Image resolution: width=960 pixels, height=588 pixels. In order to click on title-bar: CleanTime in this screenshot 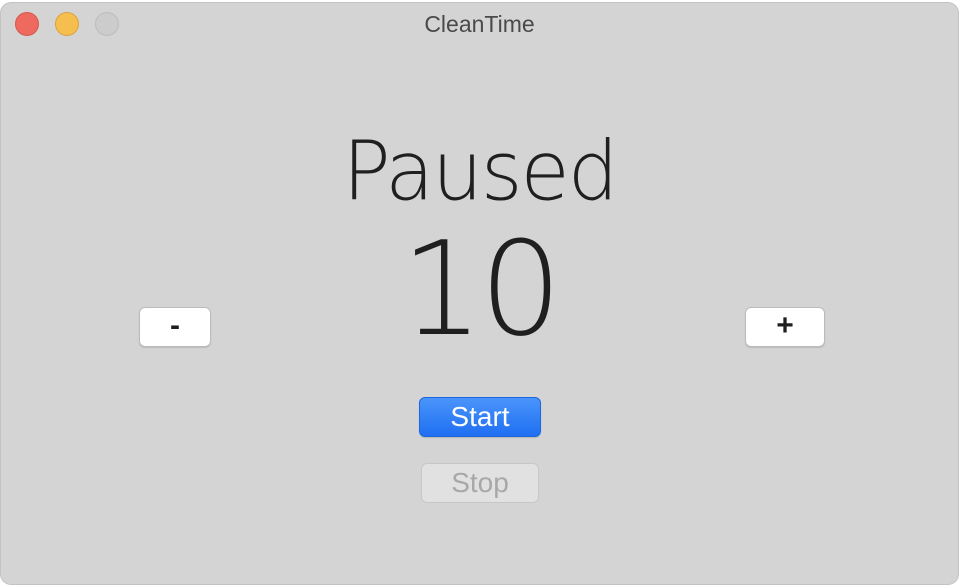, I will do `click(479, 25)`.